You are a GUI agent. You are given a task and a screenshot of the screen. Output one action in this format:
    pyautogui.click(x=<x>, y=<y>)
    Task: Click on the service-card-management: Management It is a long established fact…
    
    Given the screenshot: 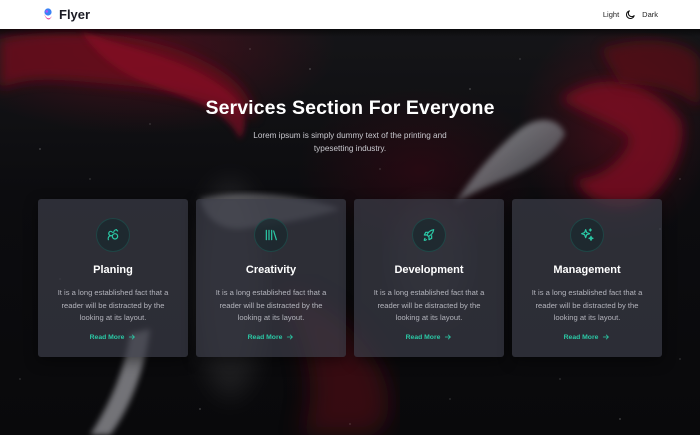 What is the action you would take?
    pyautogui.click(x=587, y=278)
    